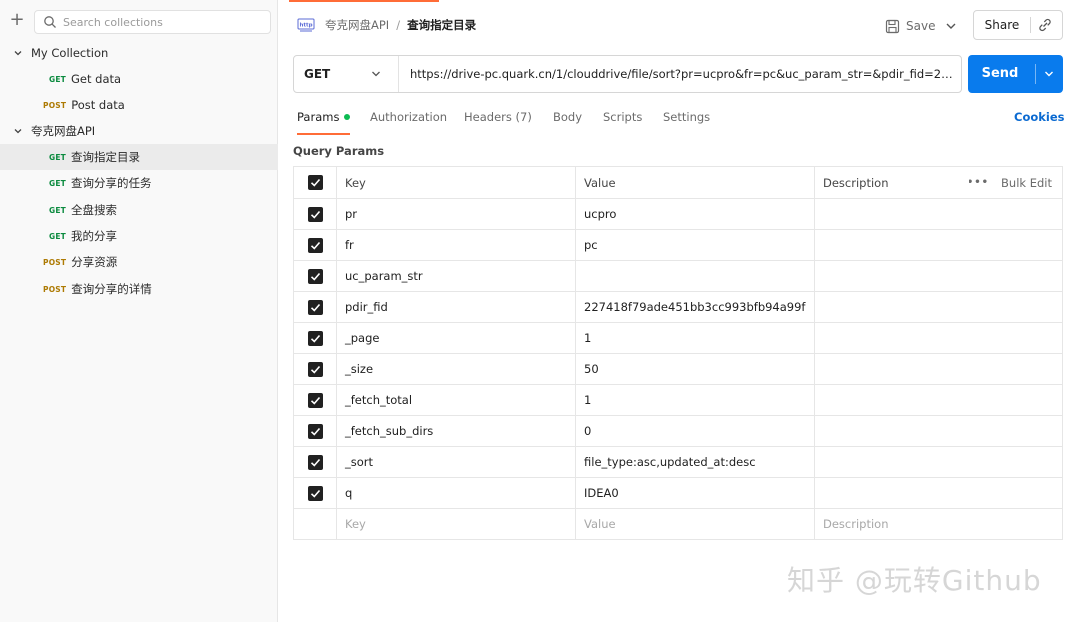 This screenshot has width=1080, height=622. Describe the element at coordinates (695, 369) in the screenshot. I see `param-value: 50` at that location.